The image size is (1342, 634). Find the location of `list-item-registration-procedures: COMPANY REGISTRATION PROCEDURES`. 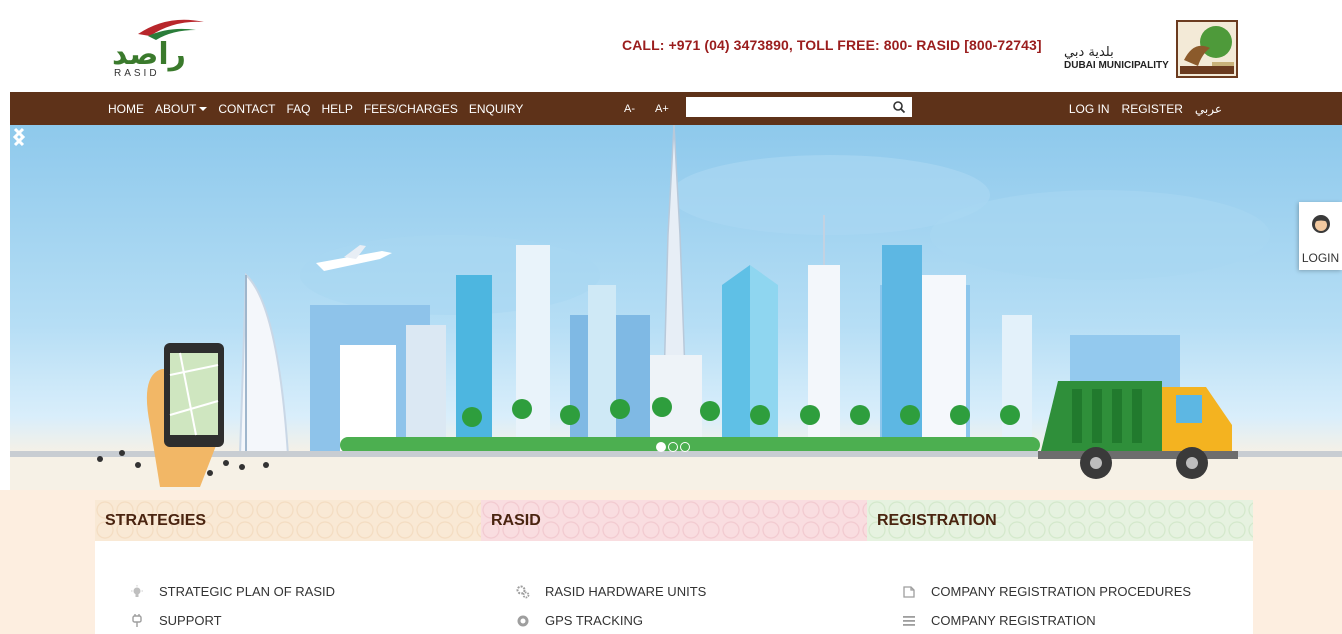

list-item-registration-procedures: COMPANY REGISTRATION PROCEDURES is located at coordinates (1077, 591).